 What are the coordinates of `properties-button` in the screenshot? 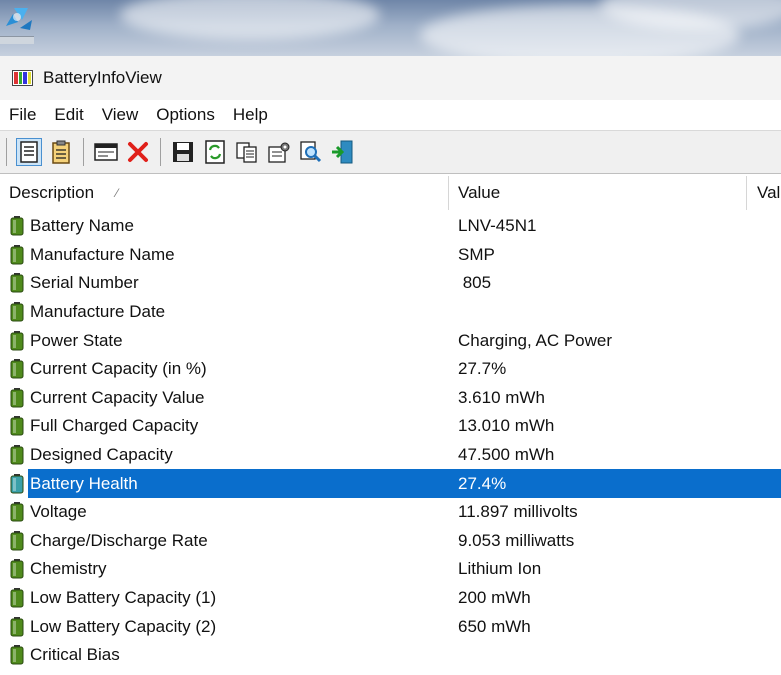 It's located at (29, 152).